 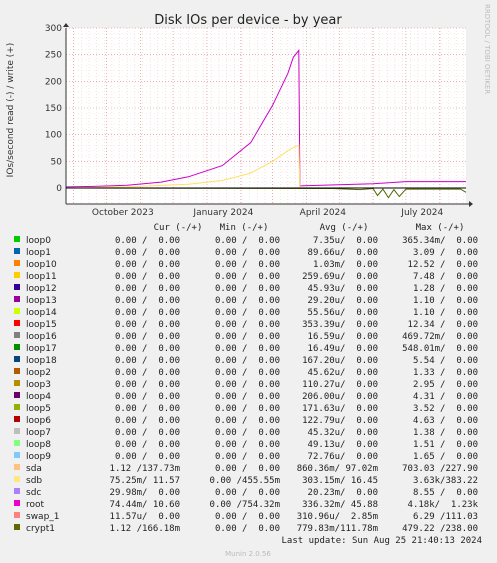 I want to click on legend-swatch-crypt1, so click(x=17, y=527).